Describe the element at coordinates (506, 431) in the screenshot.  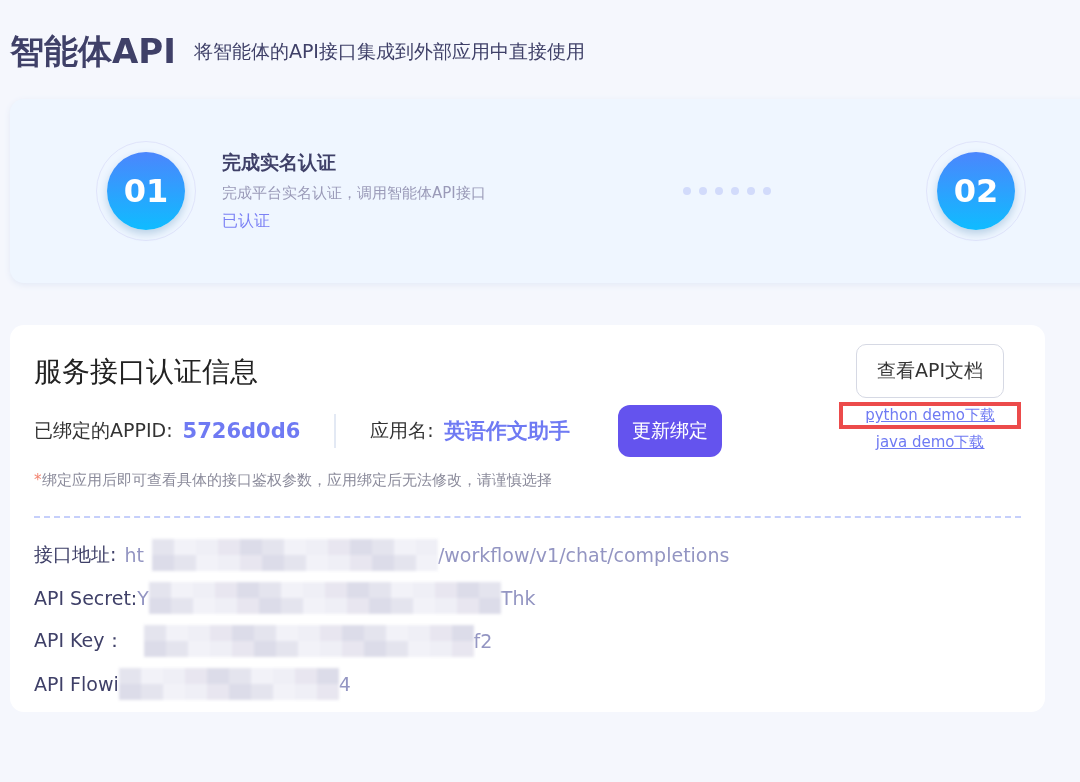
I see `app-name-value: 英语作文助手` at that location.